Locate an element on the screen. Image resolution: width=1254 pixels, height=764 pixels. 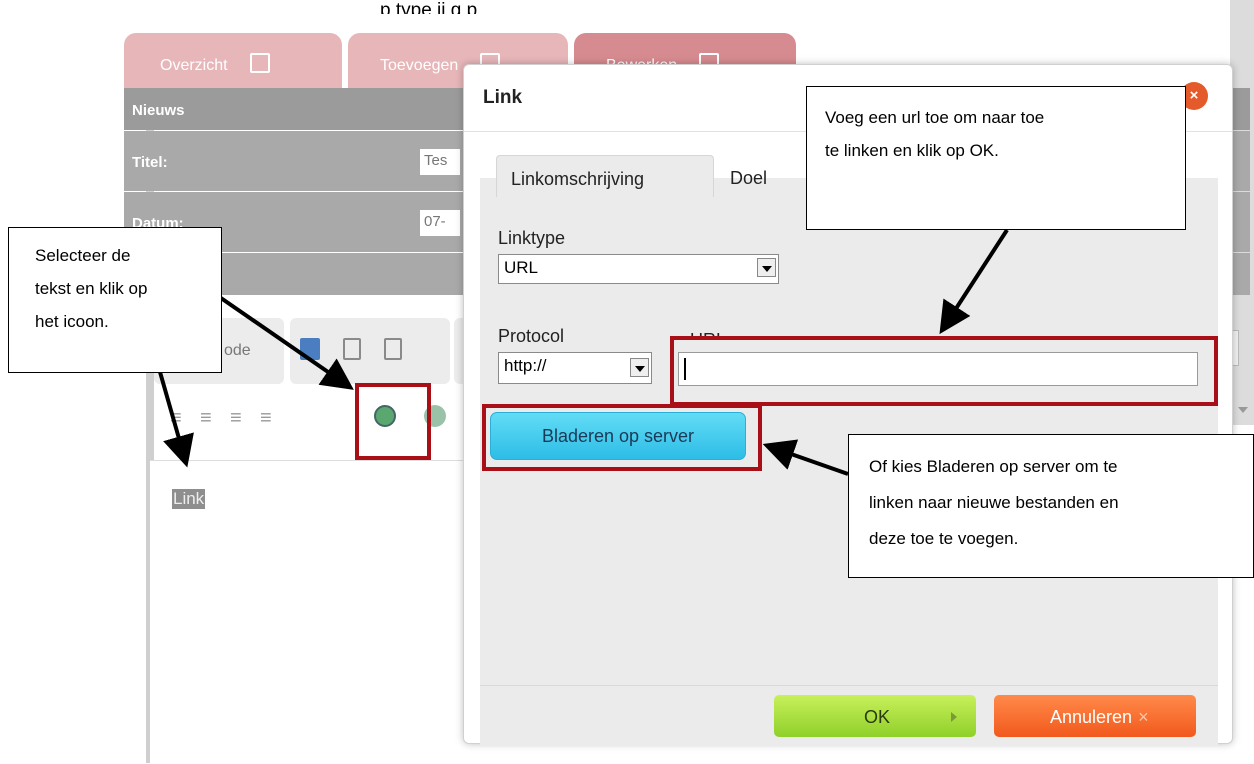
callout-line: het icoon. is located at coordinates (72, 321).